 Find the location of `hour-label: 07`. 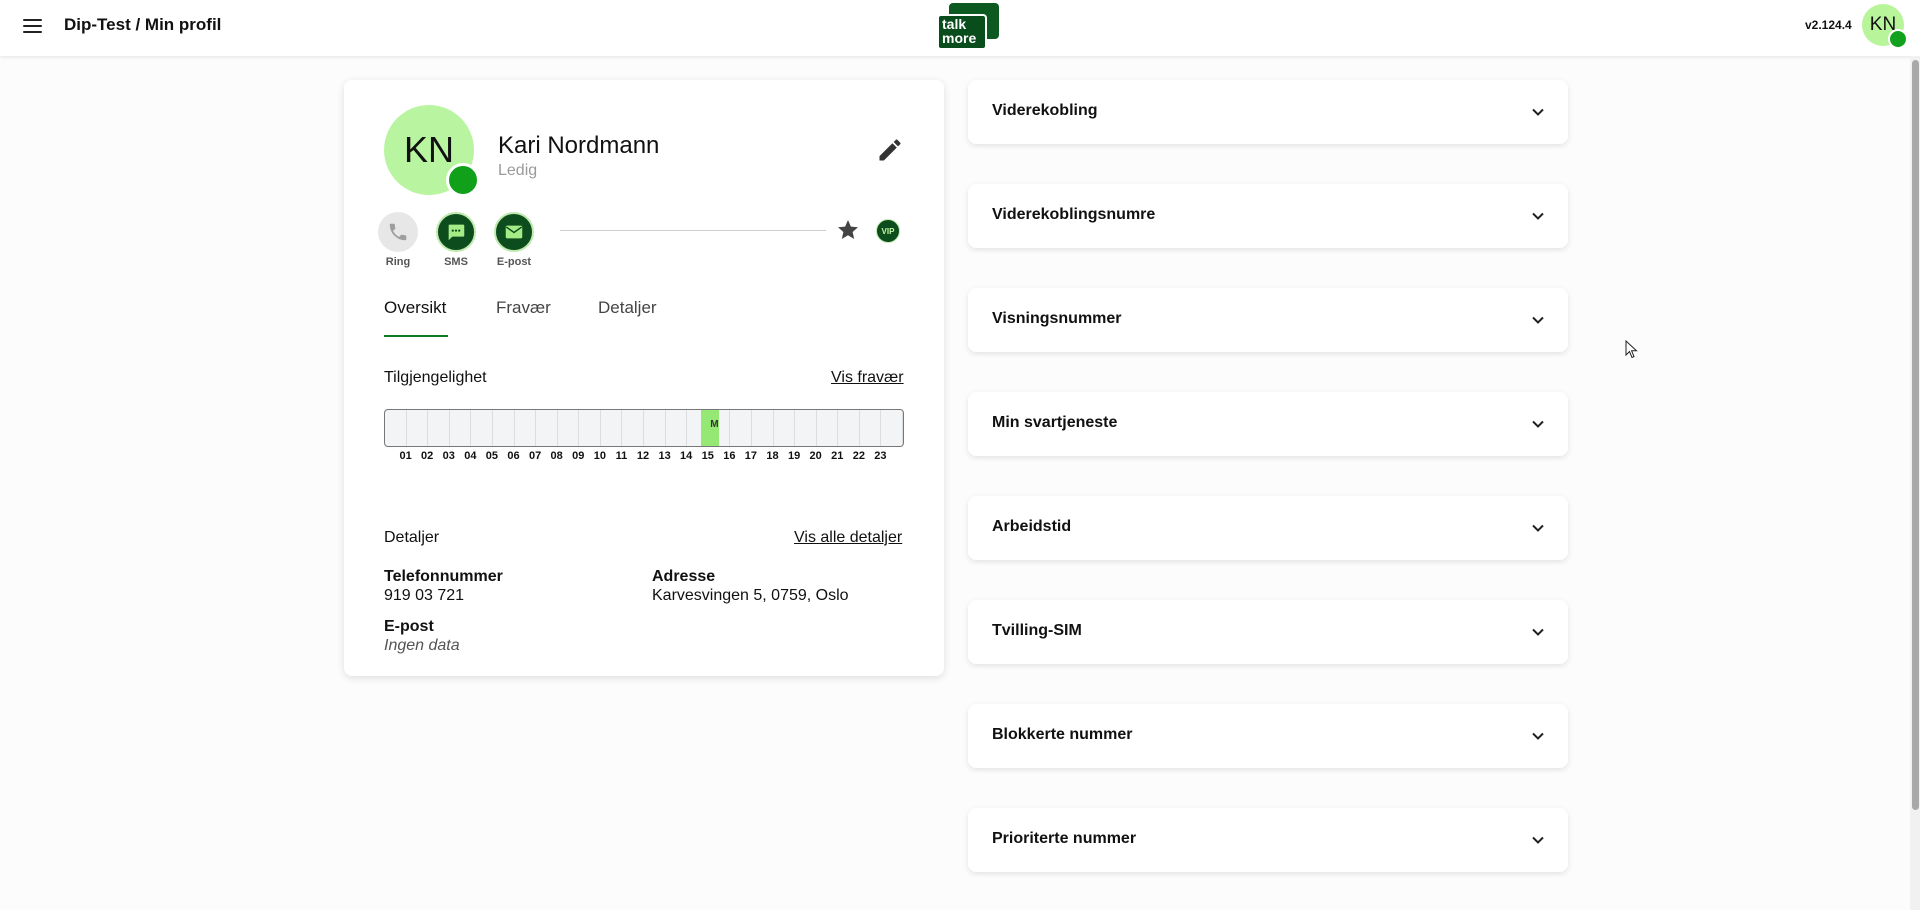

hour-label: 07 is located at coordinates (535, 456).